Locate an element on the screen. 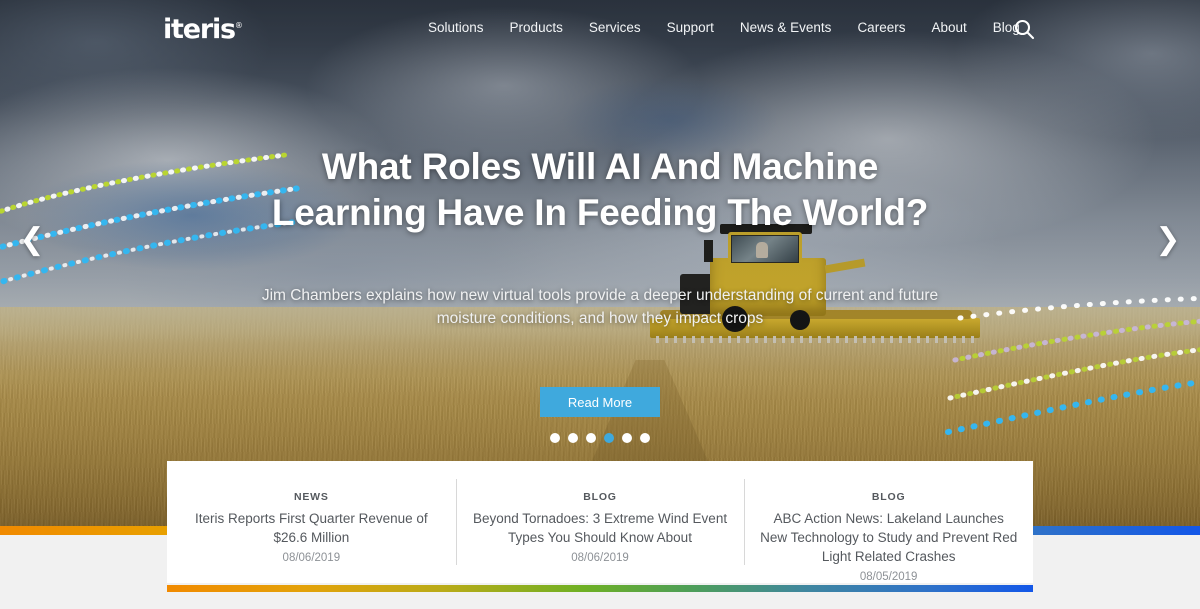 The width and height of the screenshot is (1200, 609). carousel-dot-4-active is located at coordinates (609, 438).